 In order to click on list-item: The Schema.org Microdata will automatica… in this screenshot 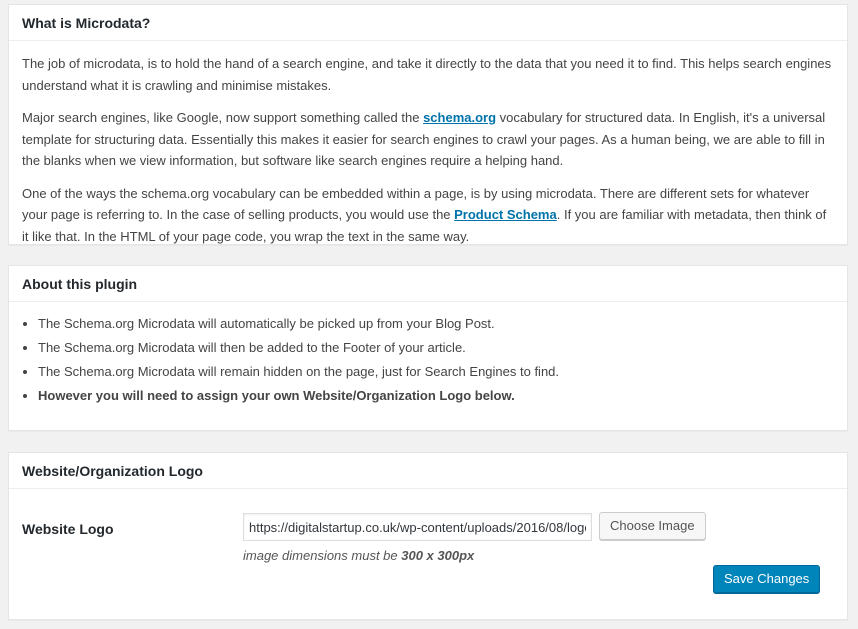, I will do `click(428, 324)`.